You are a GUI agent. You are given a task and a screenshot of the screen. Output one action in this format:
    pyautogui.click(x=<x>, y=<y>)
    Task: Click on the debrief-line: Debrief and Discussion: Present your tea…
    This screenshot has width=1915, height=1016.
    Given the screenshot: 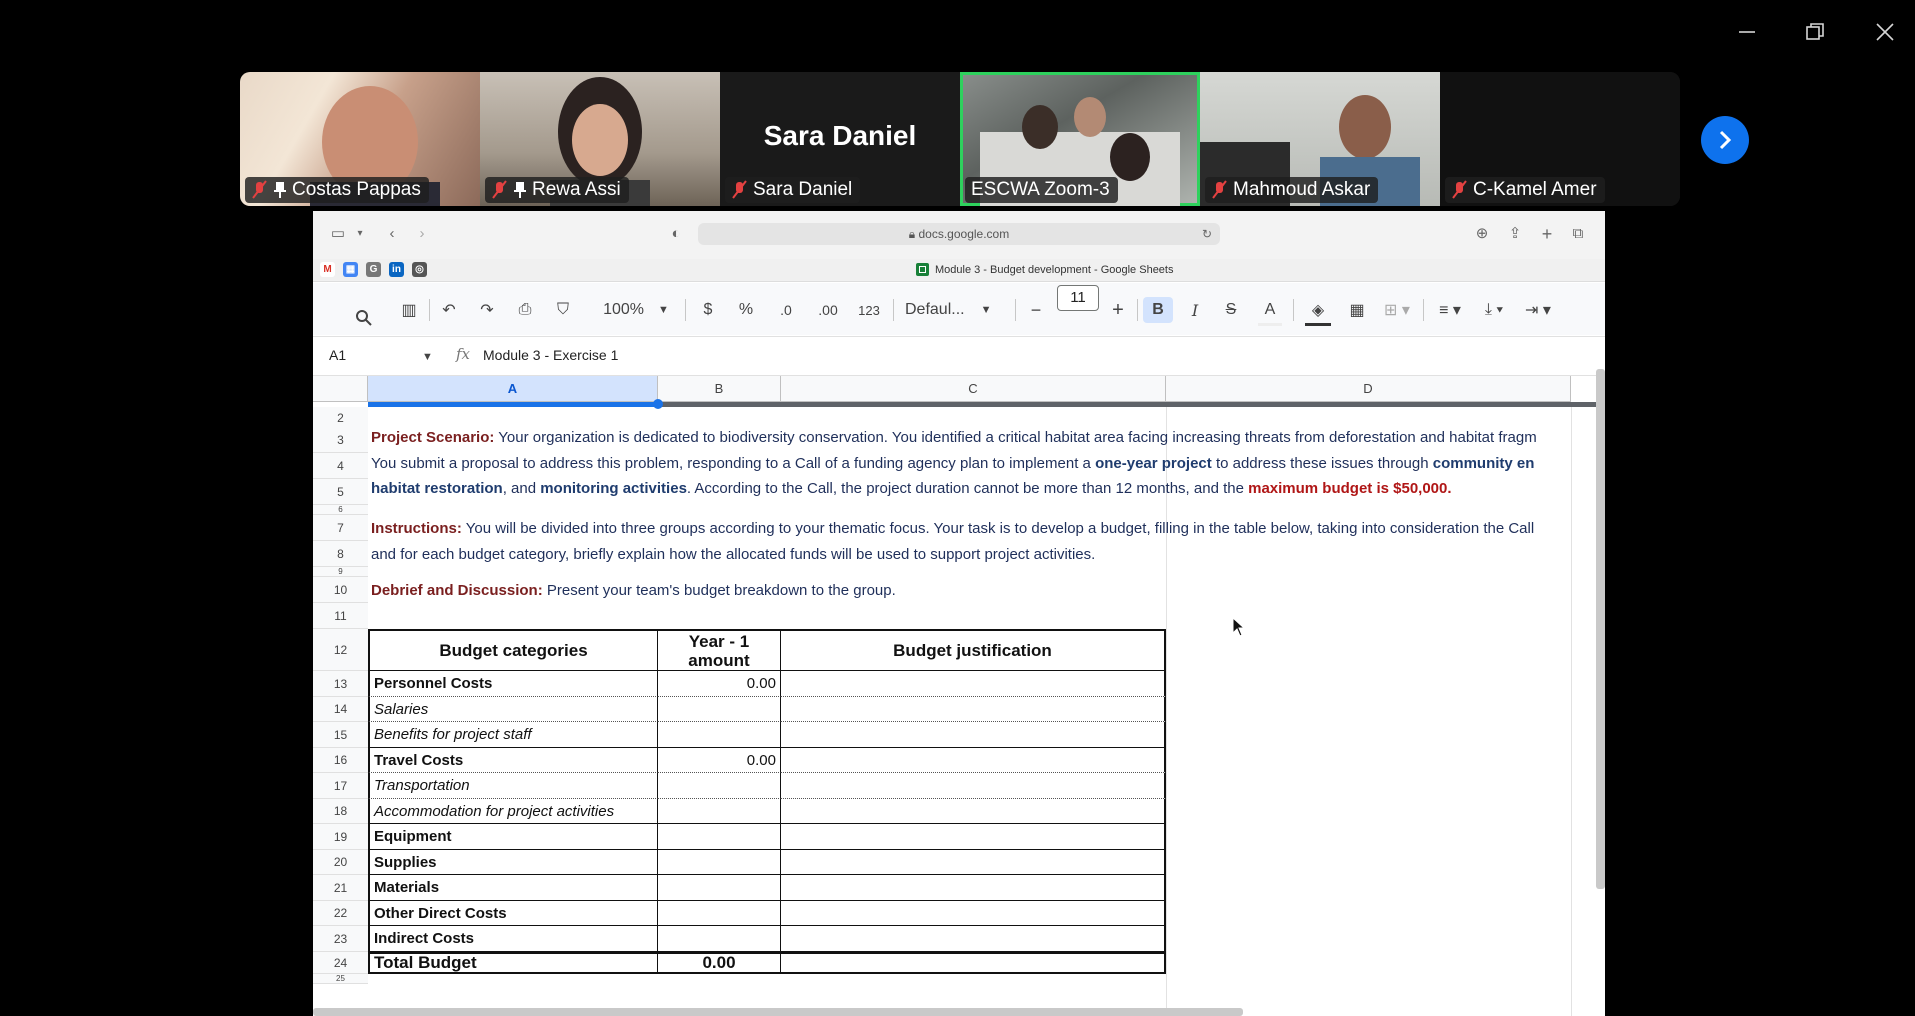 What is the action you would take?
    pyautogui.click(x=633, y=590)
    